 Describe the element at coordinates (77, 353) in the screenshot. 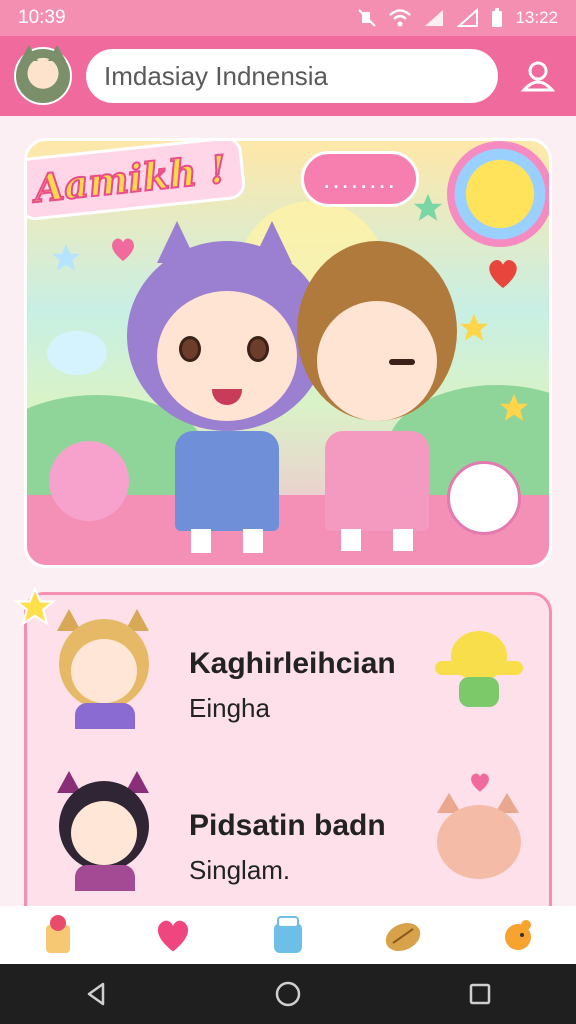

I see `ghost-sticker` at that location.